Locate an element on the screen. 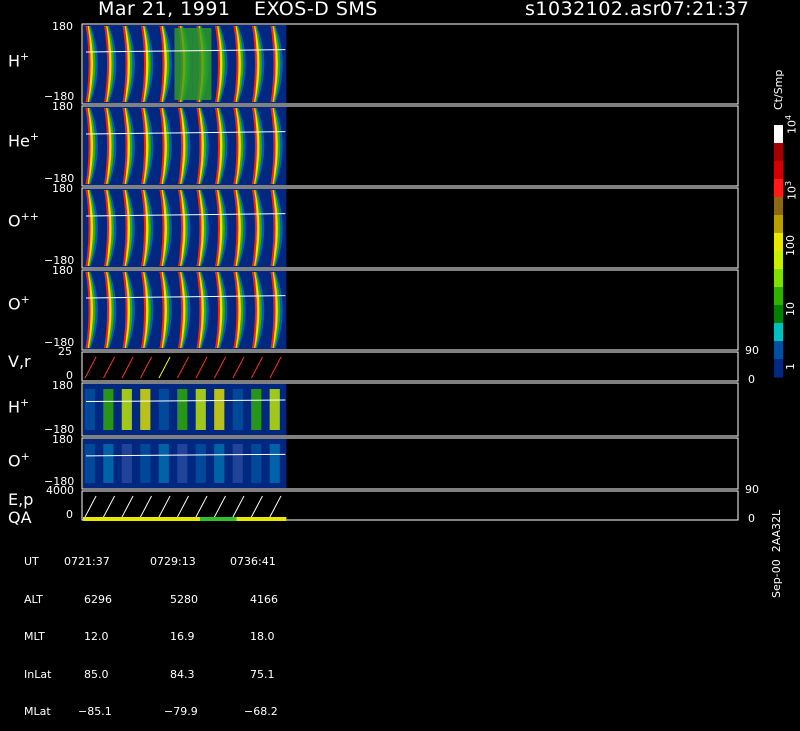 This screenshot has height=731, width=800. header-file: s1032102.asr is located at coordinates (593, 10).